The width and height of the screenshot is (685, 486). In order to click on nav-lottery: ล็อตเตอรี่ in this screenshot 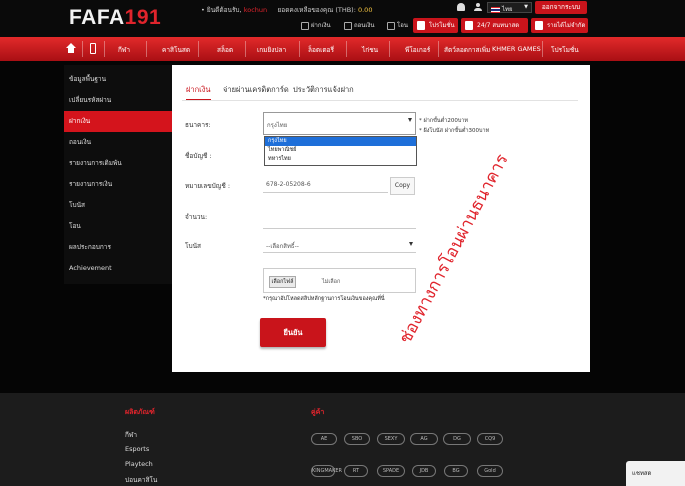, I will do `click(321, 50)`.